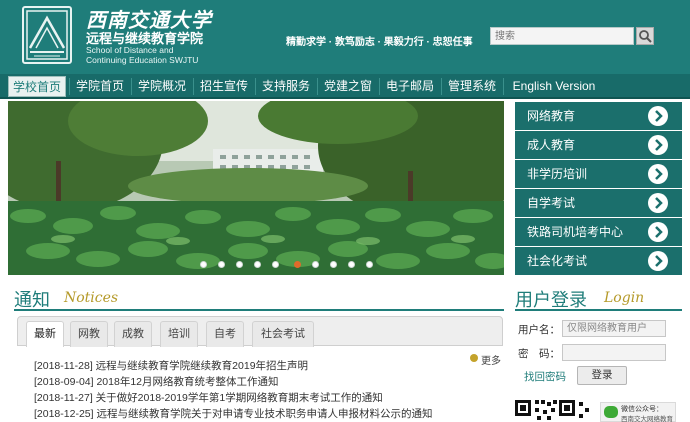 The width and height of the screenshot is (690, 422). Describe the element at coordinates (624, 298) in the screenshot. I see `login-subtitle: Login` at that location.